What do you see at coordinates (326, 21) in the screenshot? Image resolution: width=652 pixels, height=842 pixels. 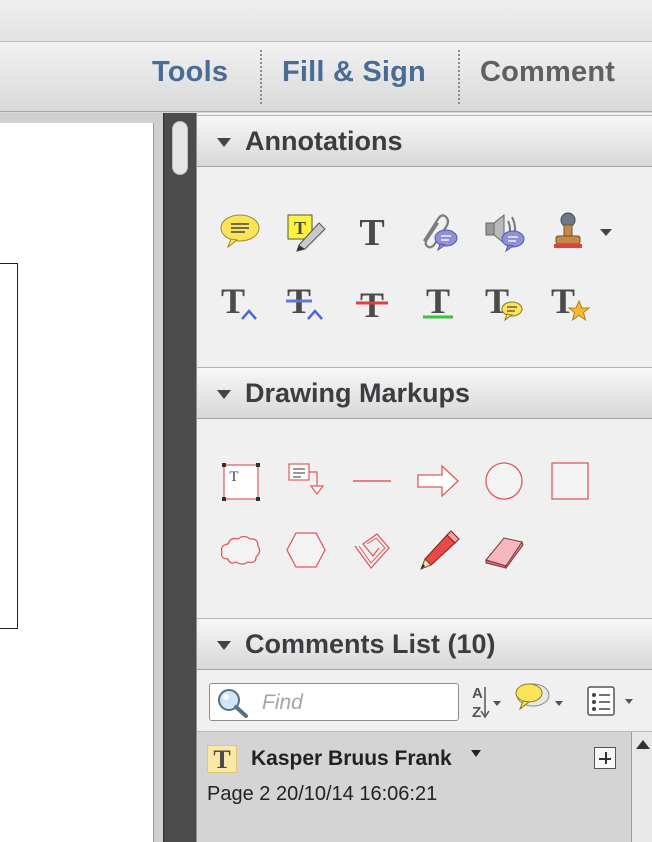 I see `window-top-strip` at bounding box center [326, 21].